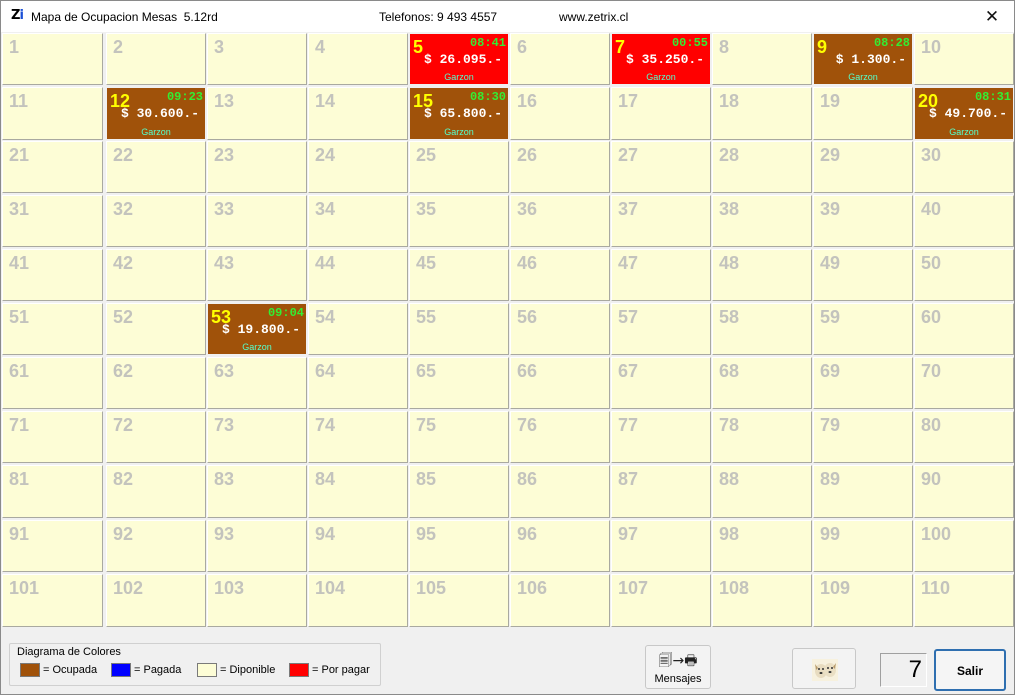  I want to click on table-cell-15: 15 08:30 $ 65.800.- Garzon, so click(459, 113).